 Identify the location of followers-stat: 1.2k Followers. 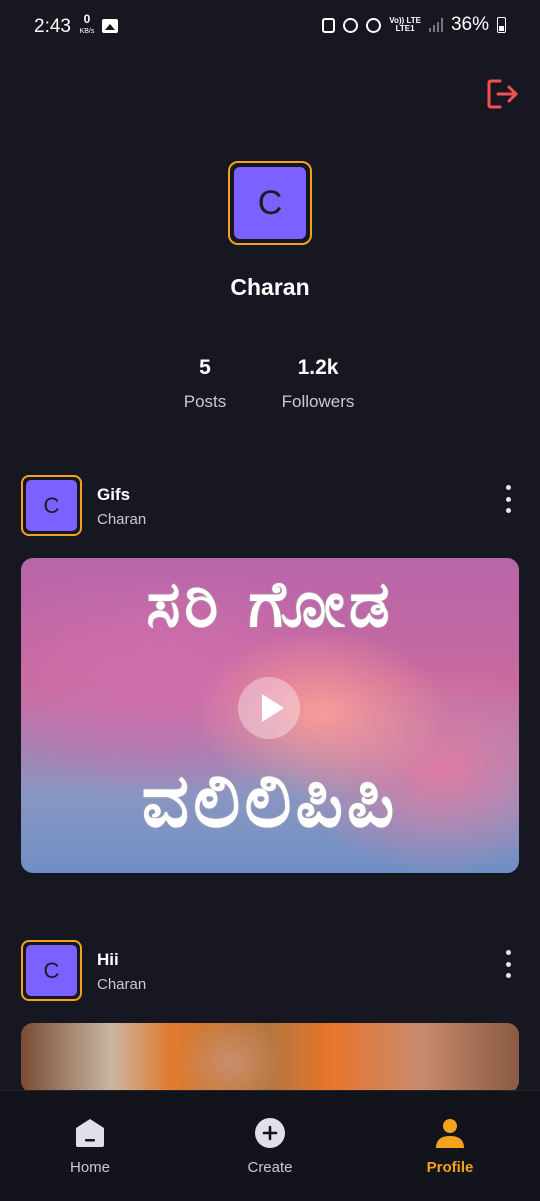
(318, 384).